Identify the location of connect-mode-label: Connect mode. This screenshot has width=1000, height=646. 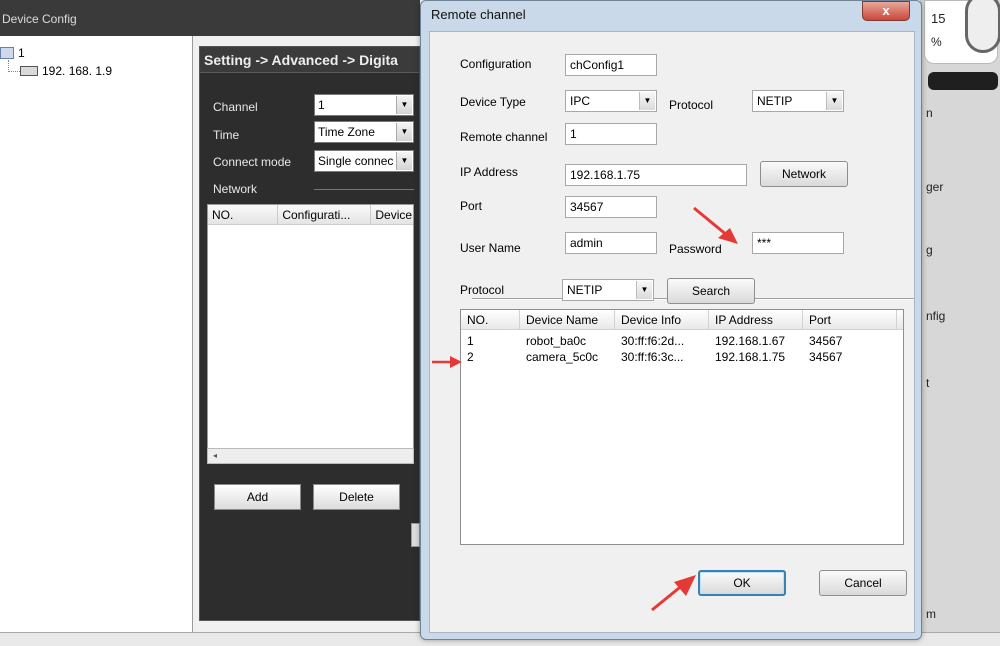
(252, 162).